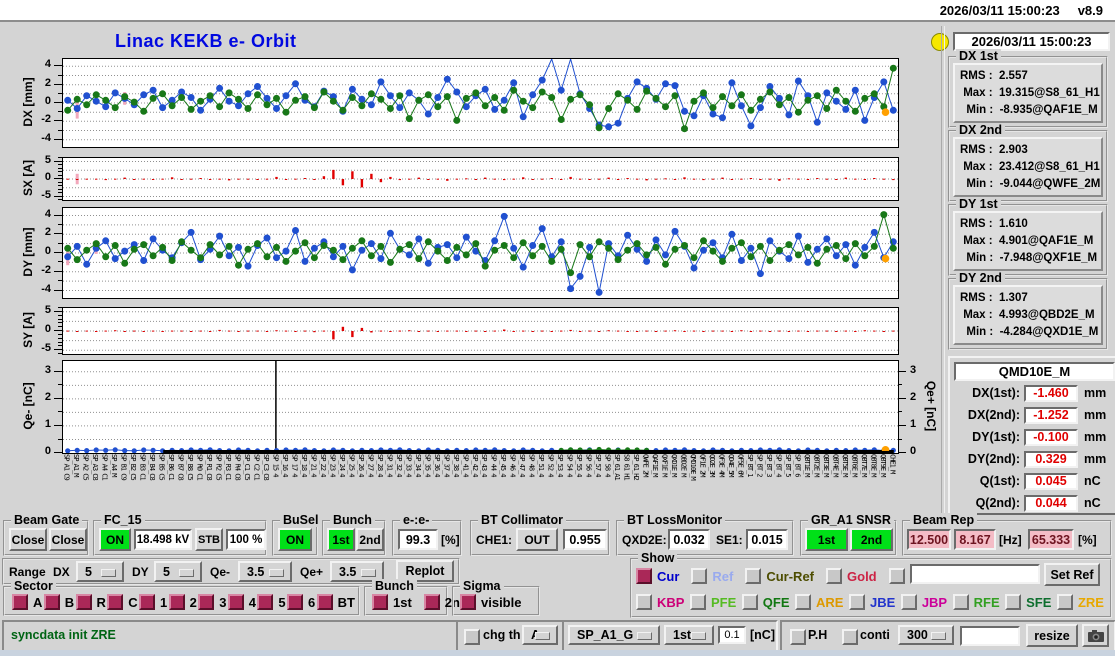 The height and width of the screenshot is (656, 1115). What do you see at coordinates (68, 539) in the screenshot?
I see `beam-gate-close-2-button: Close` at bounding box center [68, 539].